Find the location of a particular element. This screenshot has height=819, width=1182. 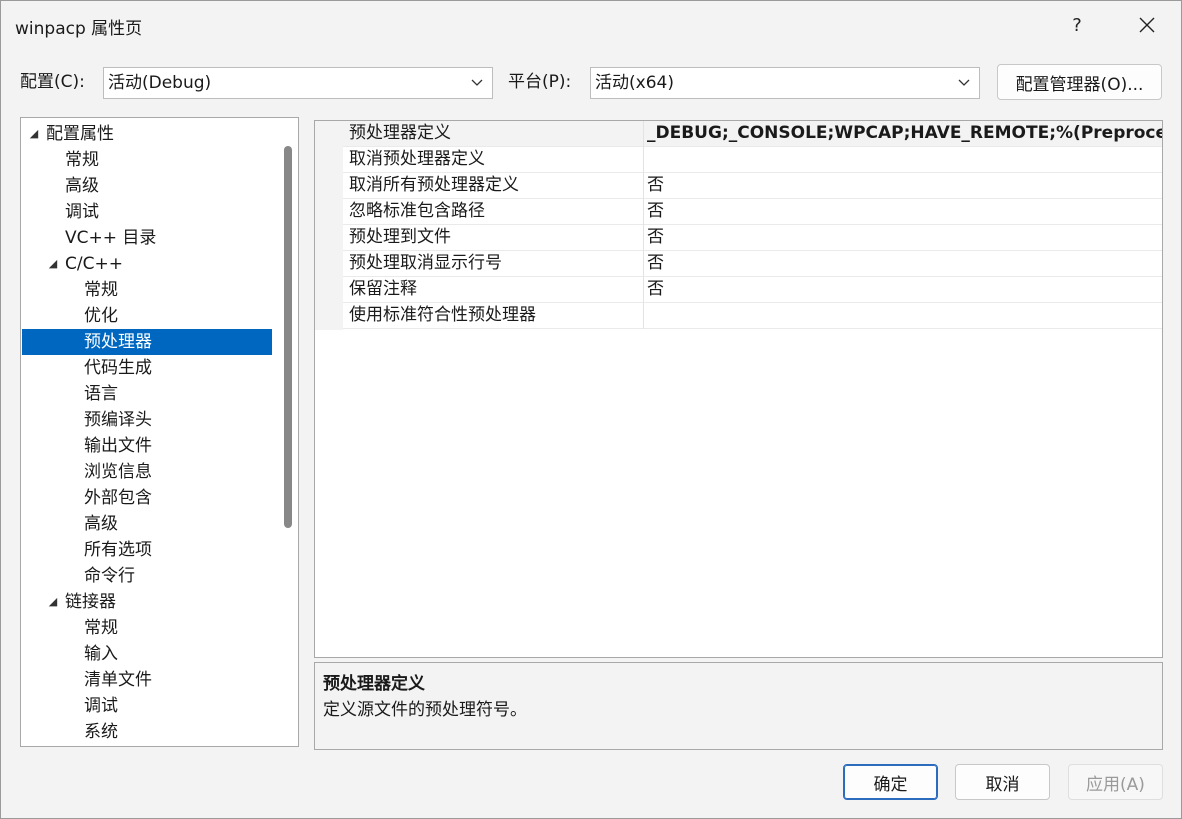

property-name: 使用标准符合性预处理器 is located at coordinates (442, 315).